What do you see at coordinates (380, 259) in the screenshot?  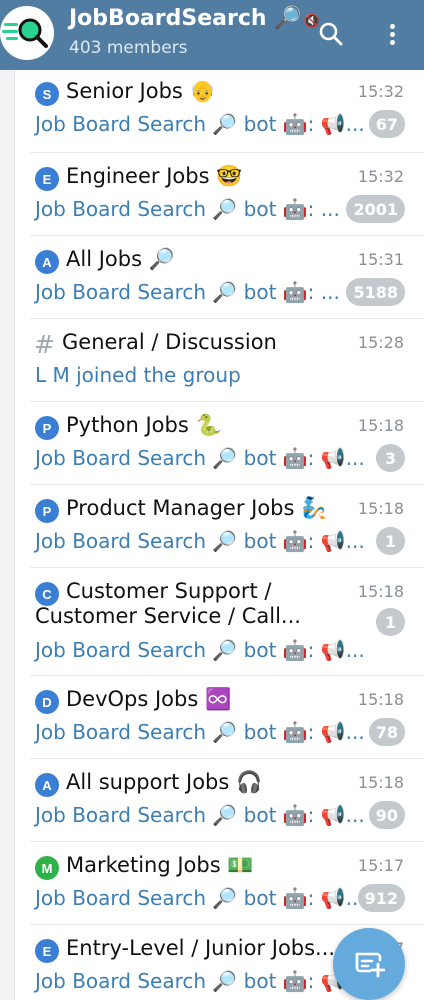 I see `message-time: 15:31` at bounding box center [380, 259].